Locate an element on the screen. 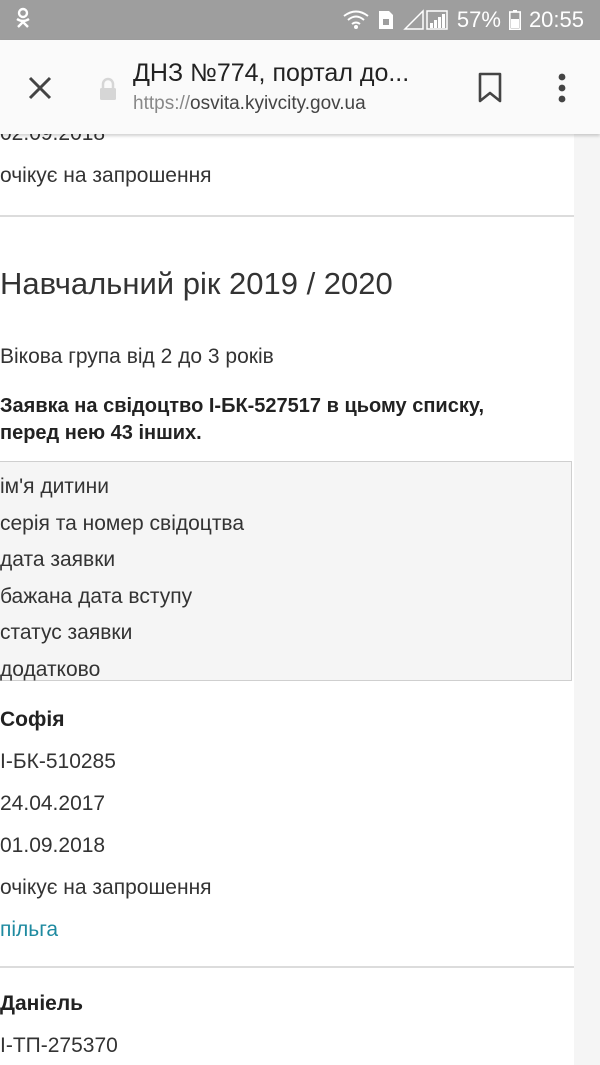 The width and height of the screenshot is (600, 1065). bookmark-button is located at coordinates (490, 88).